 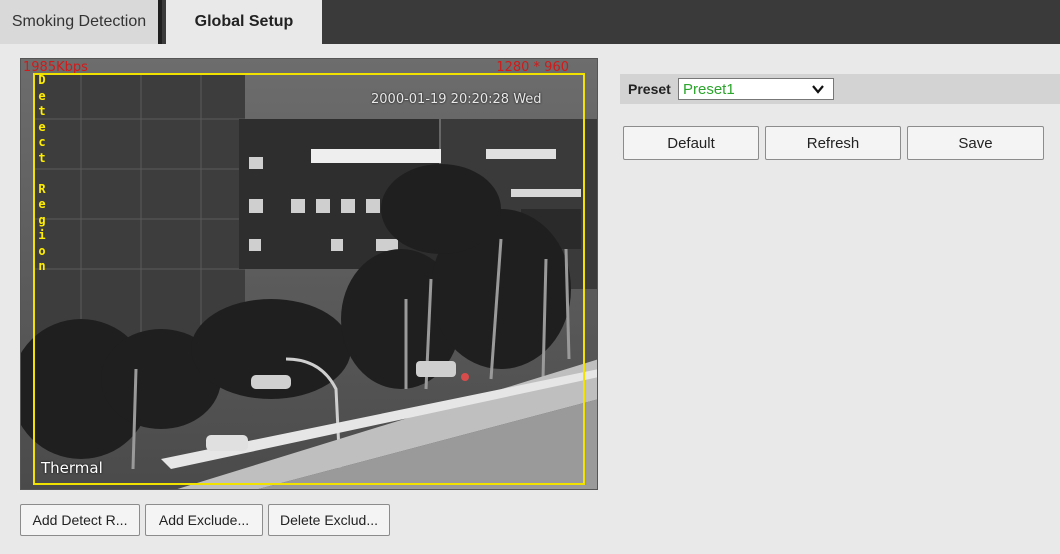 What do you see at coordinates (833, 143) in the screenshot?
I see `refresh-button: Refresh` at bounding box center [833, 143].